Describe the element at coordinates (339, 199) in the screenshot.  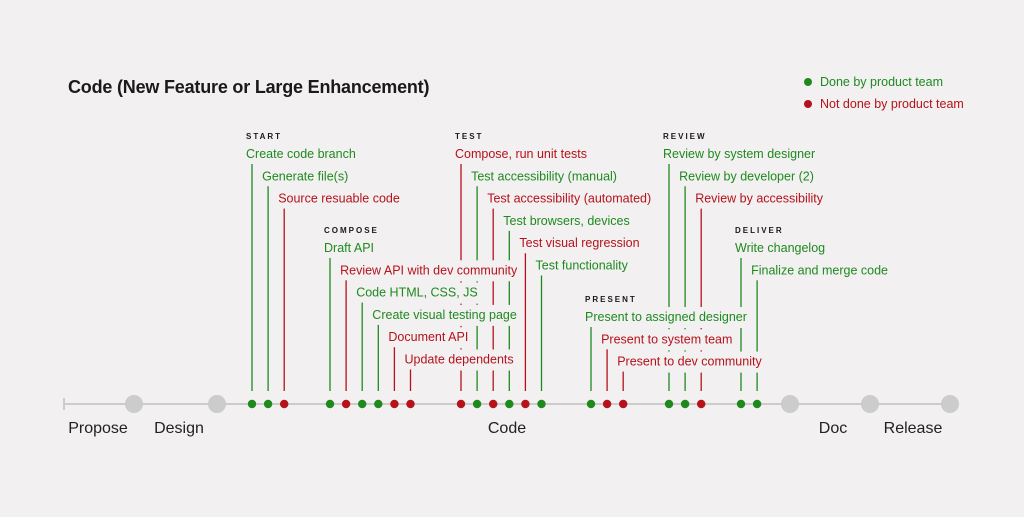
I see `step-label: Source resuable code` at that location.